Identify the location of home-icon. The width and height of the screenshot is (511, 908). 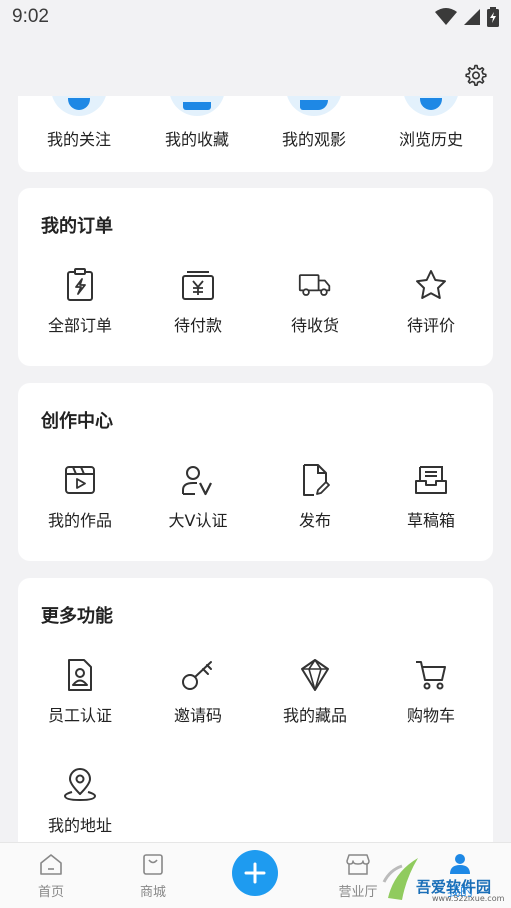
(51, 864).